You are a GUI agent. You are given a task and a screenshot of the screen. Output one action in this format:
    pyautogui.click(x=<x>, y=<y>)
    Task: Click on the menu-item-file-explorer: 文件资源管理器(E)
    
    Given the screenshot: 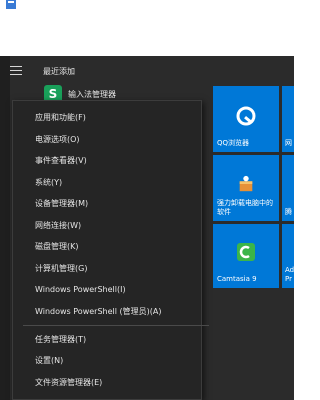 What is the action you would take?
    pyautogui.click(x=68, y=382)
    